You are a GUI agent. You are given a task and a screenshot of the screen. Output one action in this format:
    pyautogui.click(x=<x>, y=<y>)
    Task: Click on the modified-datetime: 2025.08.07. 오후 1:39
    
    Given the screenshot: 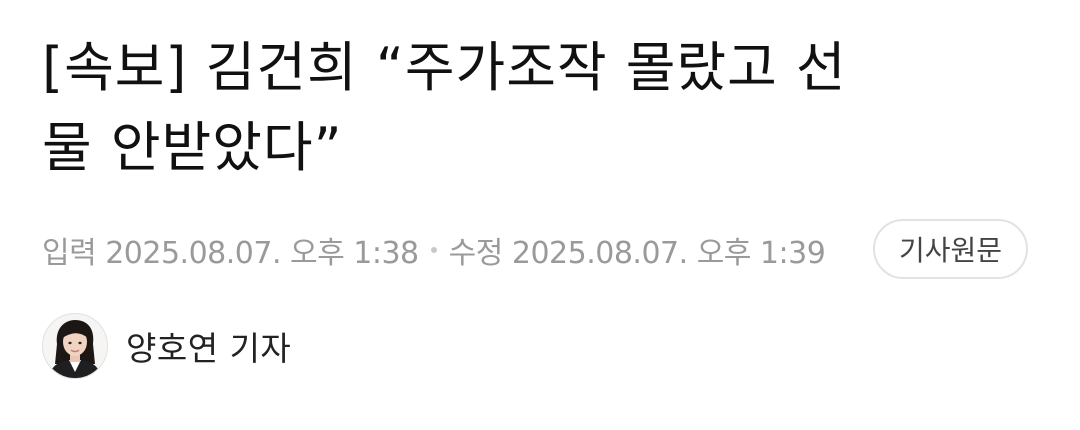 What is the action you would take?
    pyautogui.click(x=668, y=253)
    